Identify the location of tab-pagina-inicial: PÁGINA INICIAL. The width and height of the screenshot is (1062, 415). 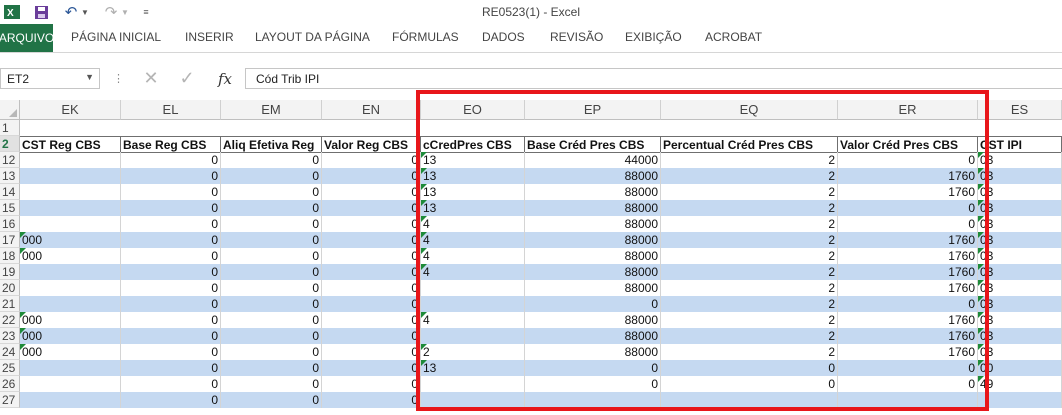
(116, 37).